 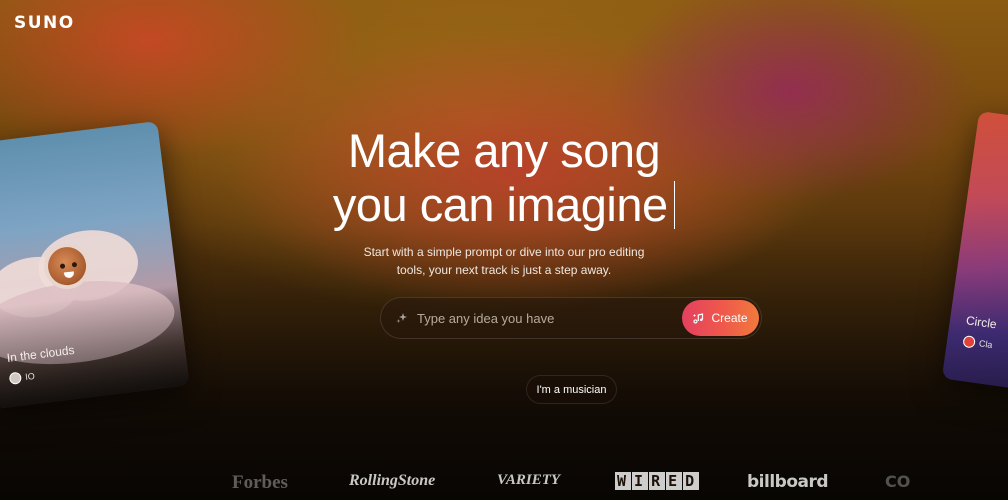 I want to click on rolling-stone-logo: RollingStone, so click(x=392, y=480).